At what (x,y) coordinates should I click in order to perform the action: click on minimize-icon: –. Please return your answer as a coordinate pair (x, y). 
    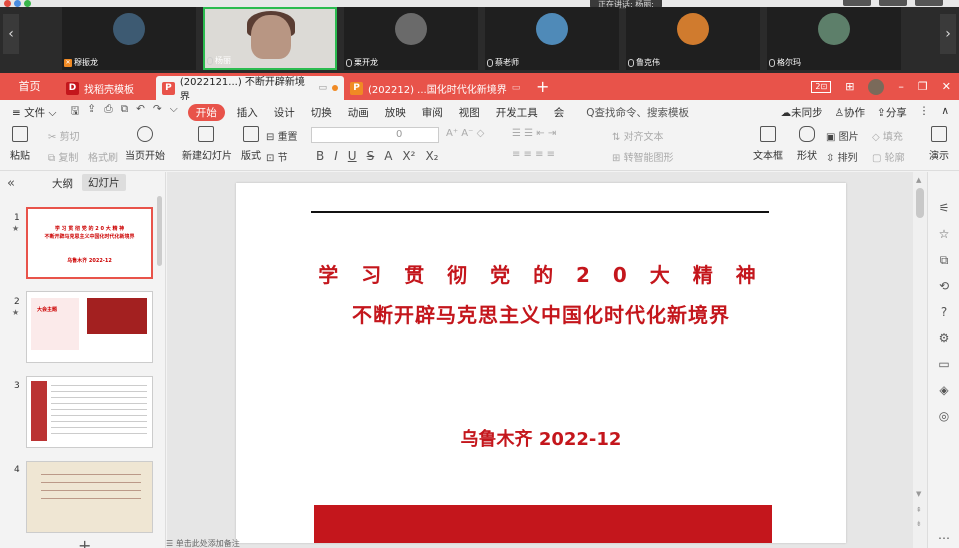
    Looking at the image, I should click on (901, 86).